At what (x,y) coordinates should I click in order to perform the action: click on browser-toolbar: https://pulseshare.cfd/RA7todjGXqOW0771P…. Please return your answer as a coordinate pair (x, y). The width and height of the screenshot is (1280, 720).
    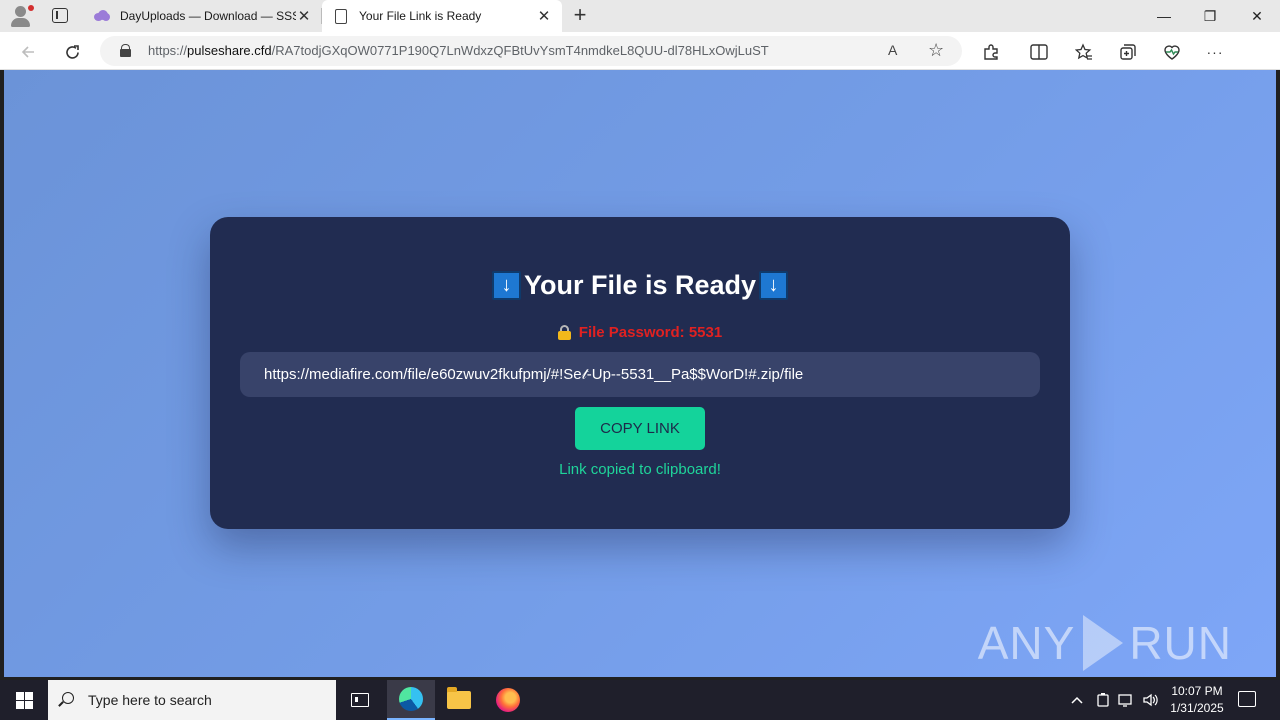
    Looking at the image, I should click on (640, 63).